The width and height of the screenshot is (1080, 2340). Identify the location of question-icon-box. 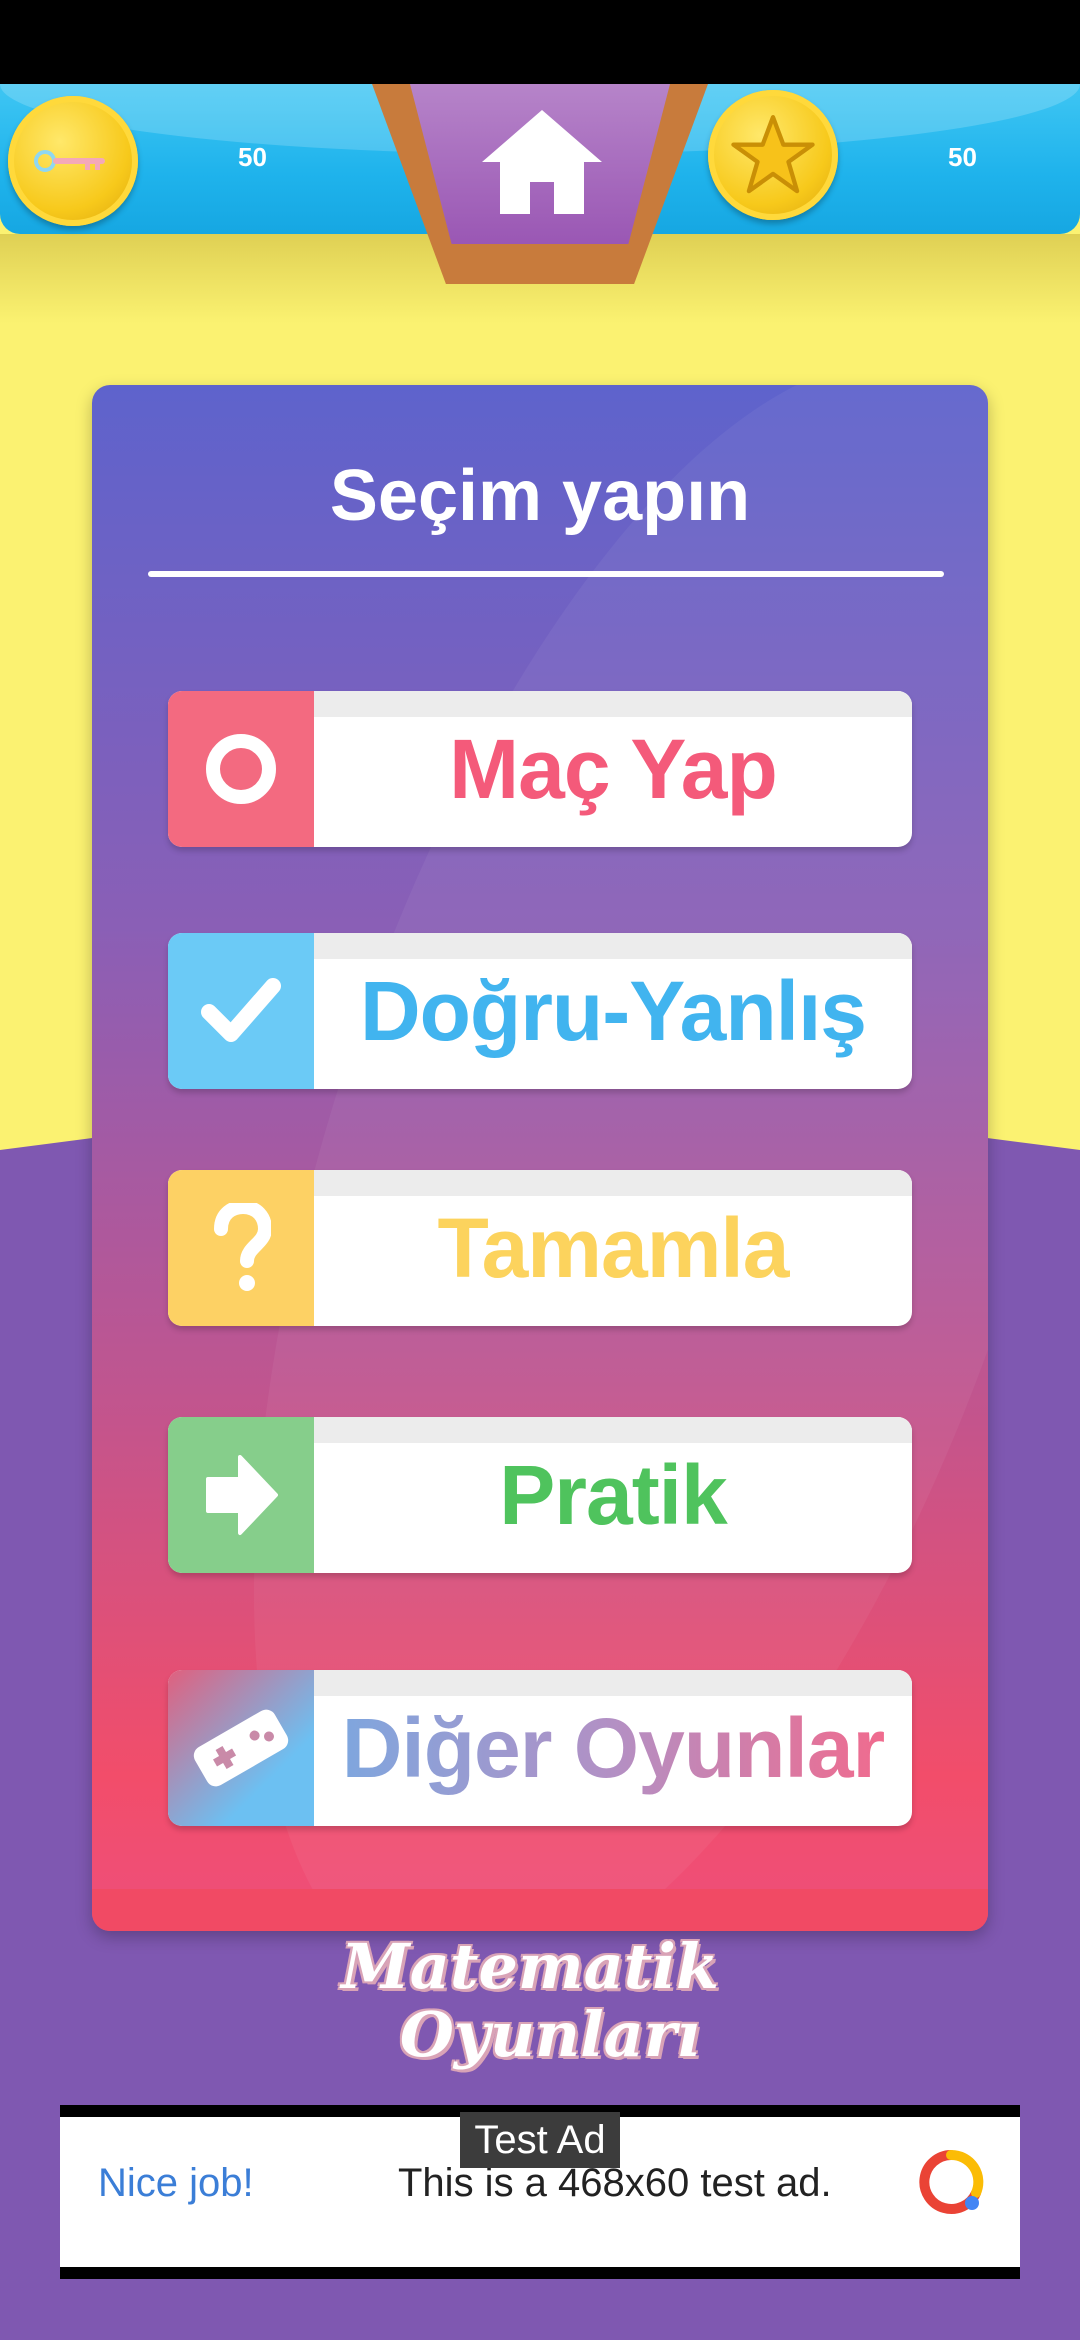
(241, 1248).